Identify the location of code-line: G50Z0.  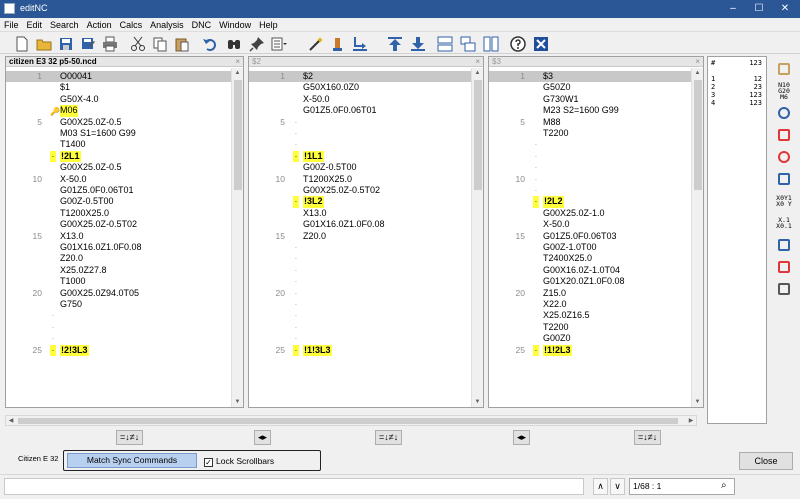
(590, 87).